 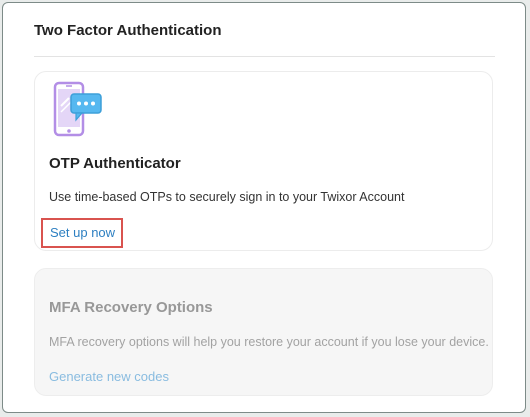 What do you see at coordinates (115, 163) in the screenshot?
I see `otp-title: OTP Authenticator` at bounding box center [115, 163].